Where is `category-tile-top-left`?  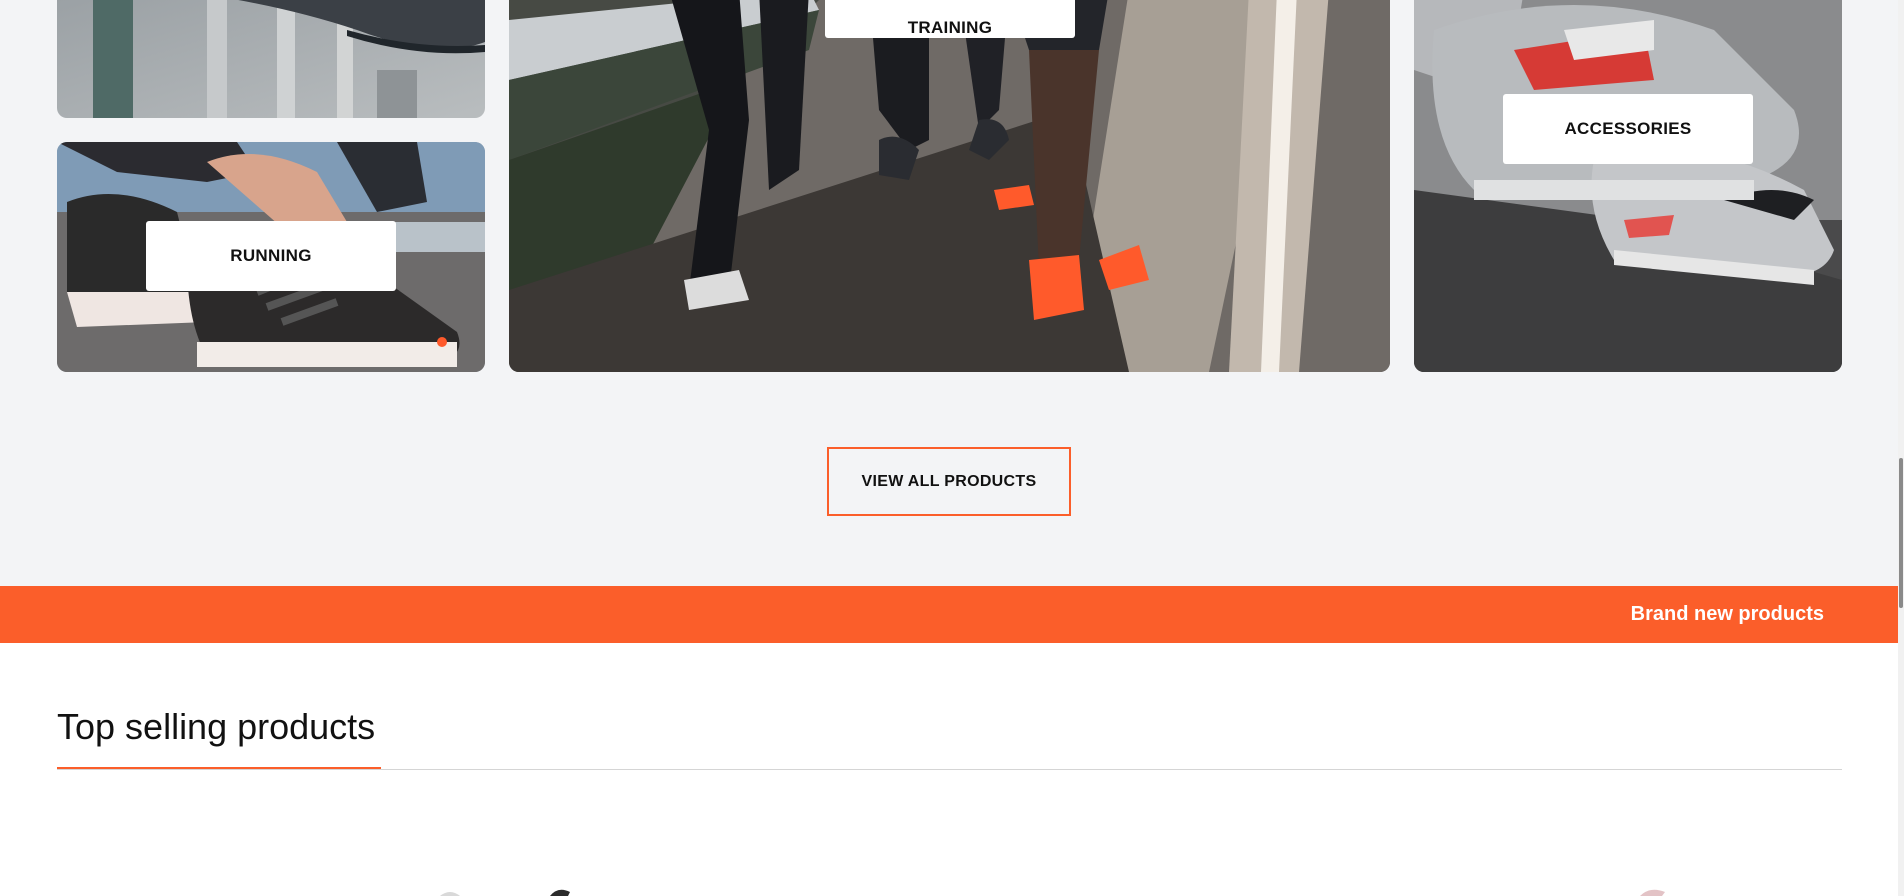
category-tile-top-left is located at coordinates (271, 59).